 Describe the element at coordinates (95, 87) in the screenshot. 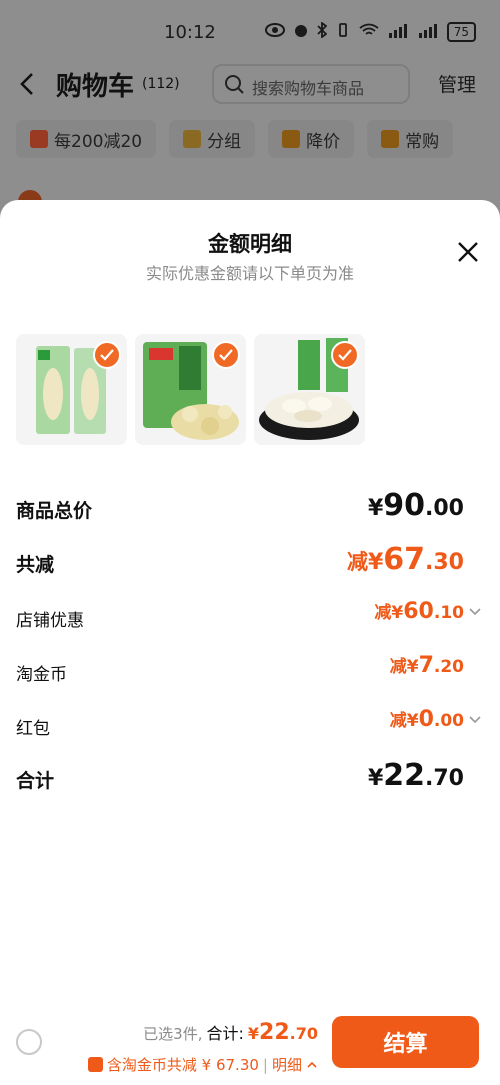

I see `page-title: 购物车` at that location.